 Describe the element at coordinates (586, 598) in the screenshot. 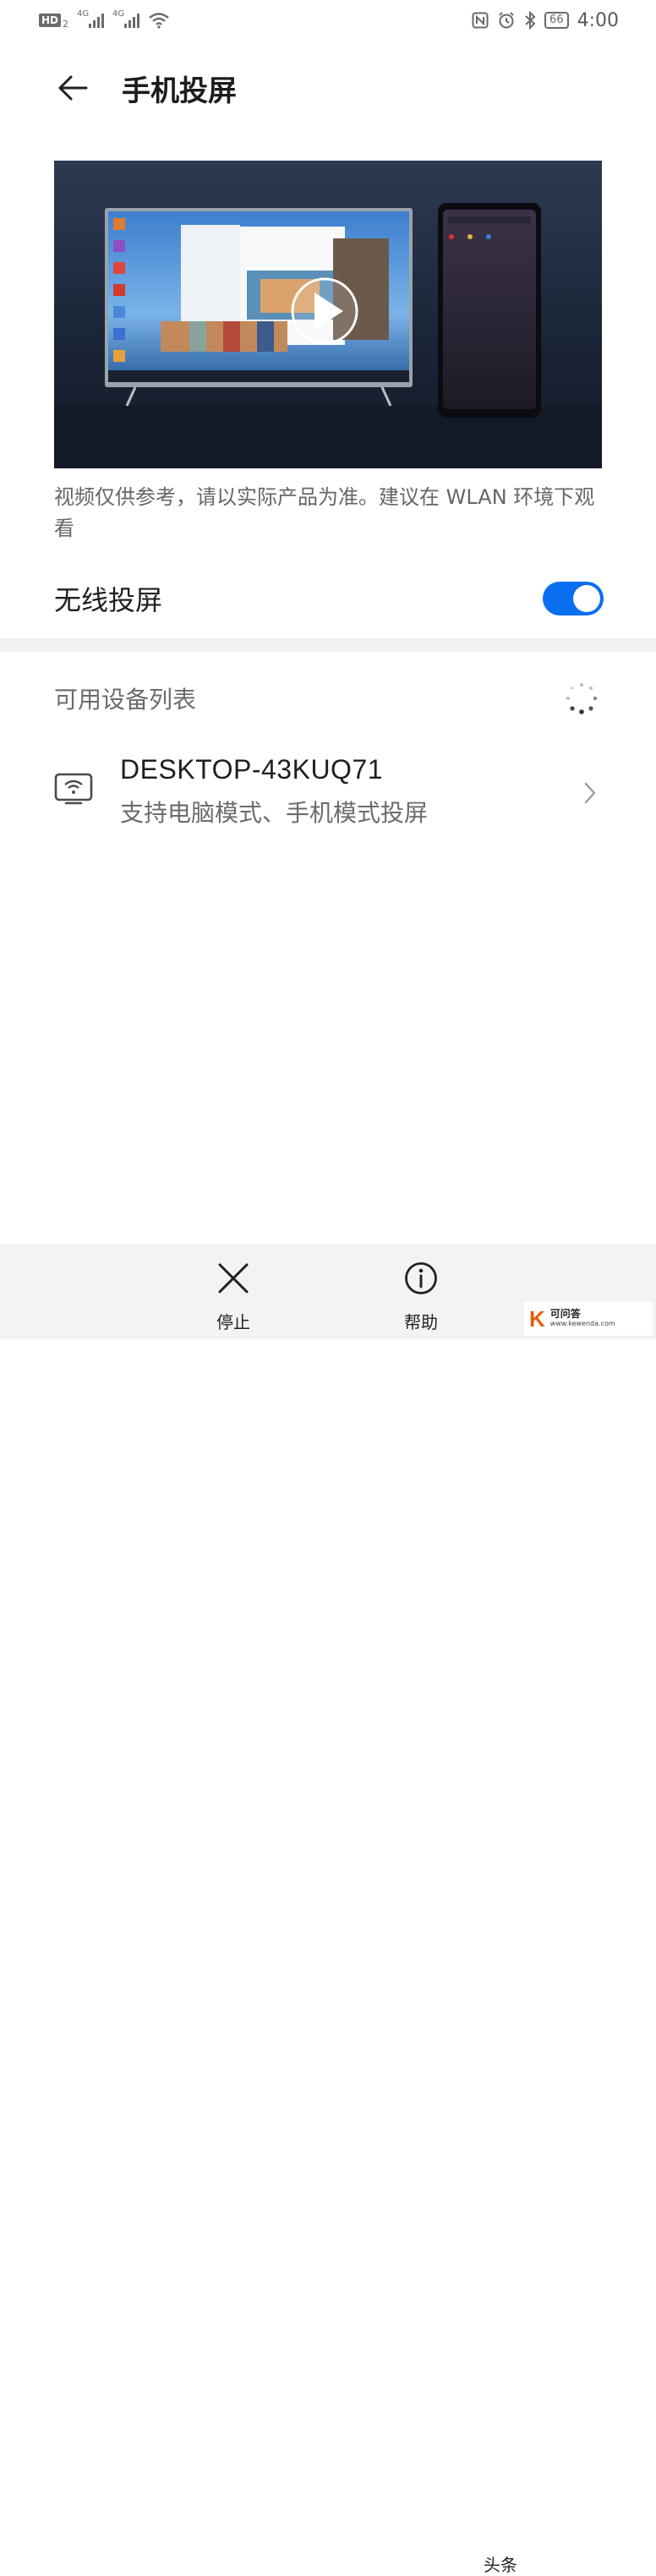

I see `toggle-knob` at that location.